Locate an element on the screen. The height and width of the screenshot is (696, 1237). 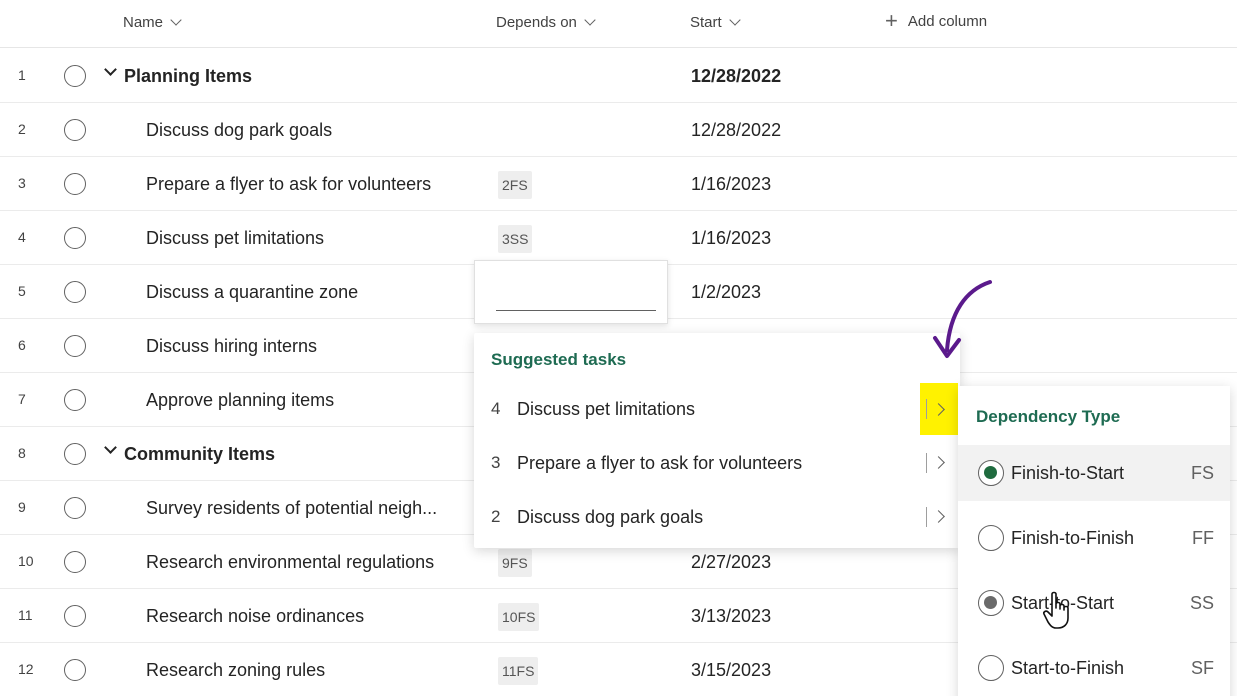
start-date: 3/13/2023 is located at coordinates (731, 616).